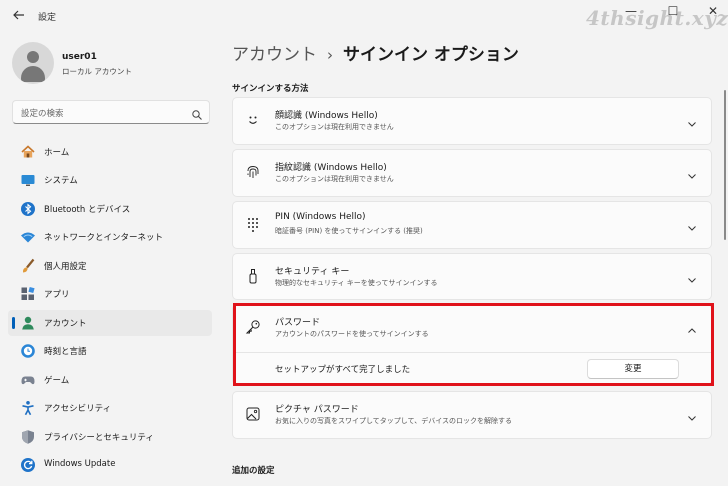 The width and height of the screenshot is (728, 486). What do you see at coordinates (97, 71) in the screenshot?
I see `user-account-type: ローカル アカウント` at bounding box center [97, 71].